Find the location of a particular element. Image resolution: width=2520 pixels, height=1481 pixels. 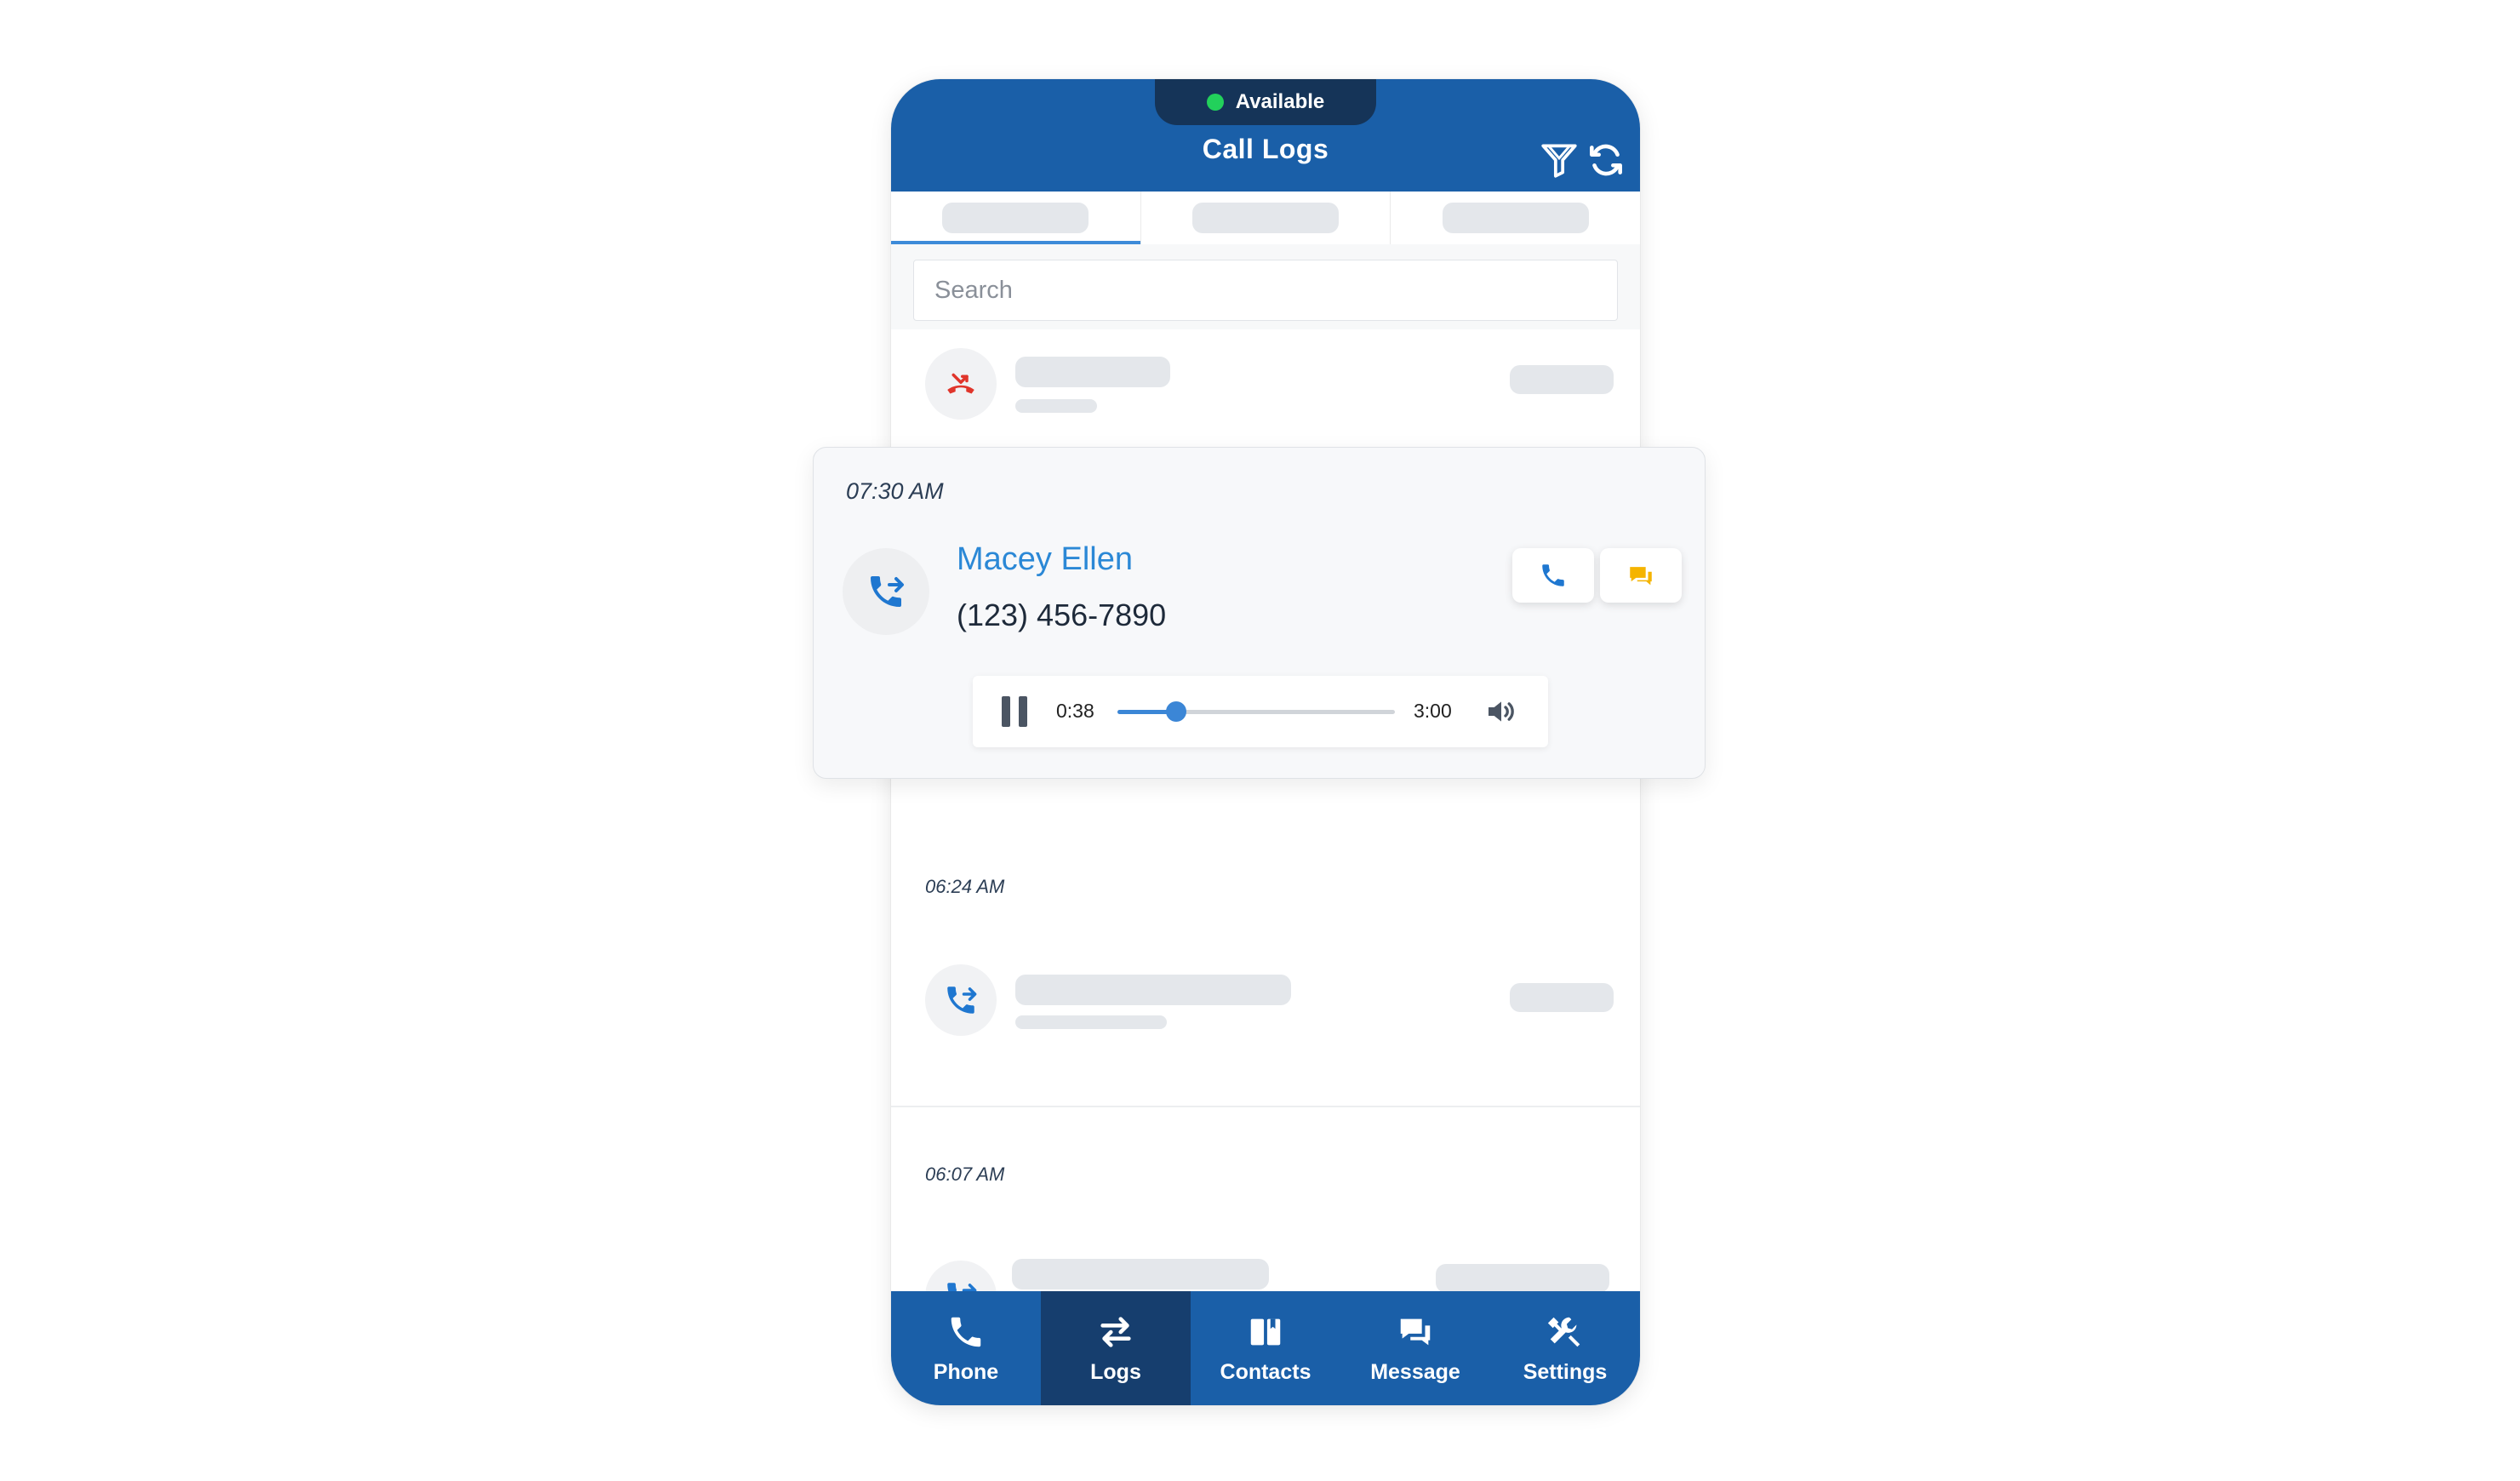

nav-label: Phone is located at coordinates (966, 1371).